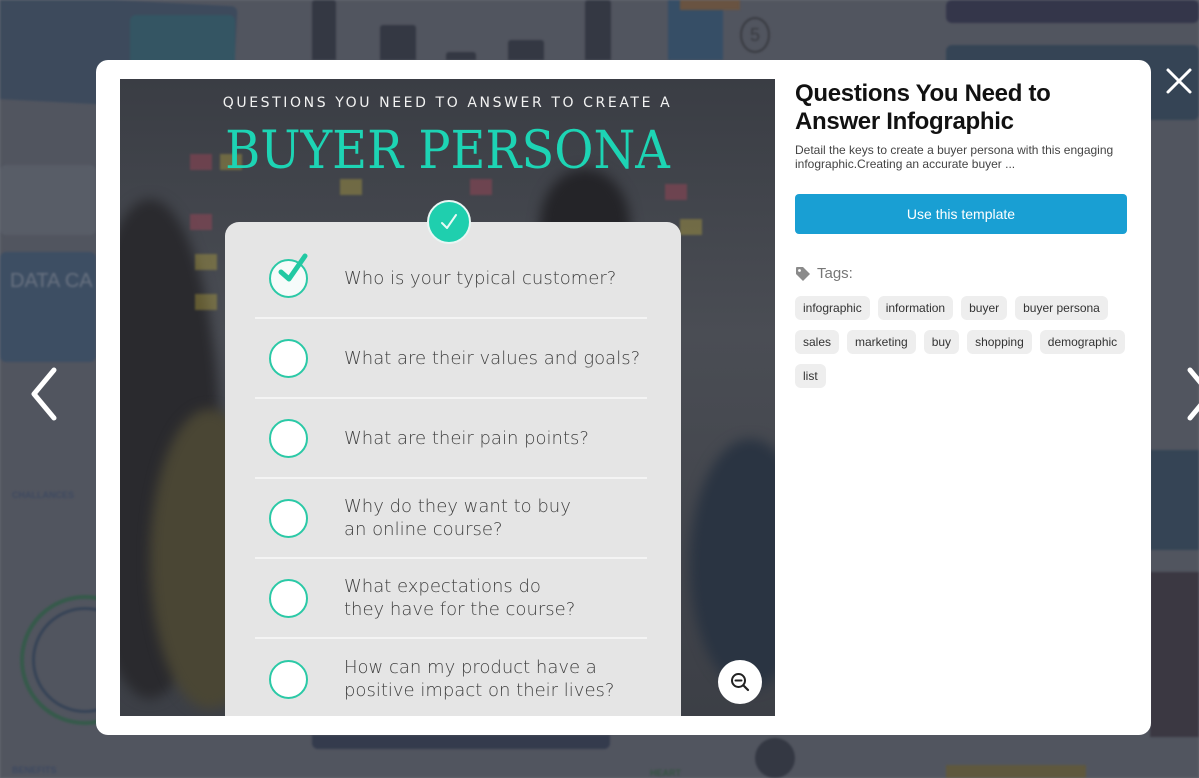 Image resolution: width=1199 pixels, height=778 pixels. Describe the element at coordinates (835, 273) in the screenshot. I see `tags-label: Tags:` at that location.